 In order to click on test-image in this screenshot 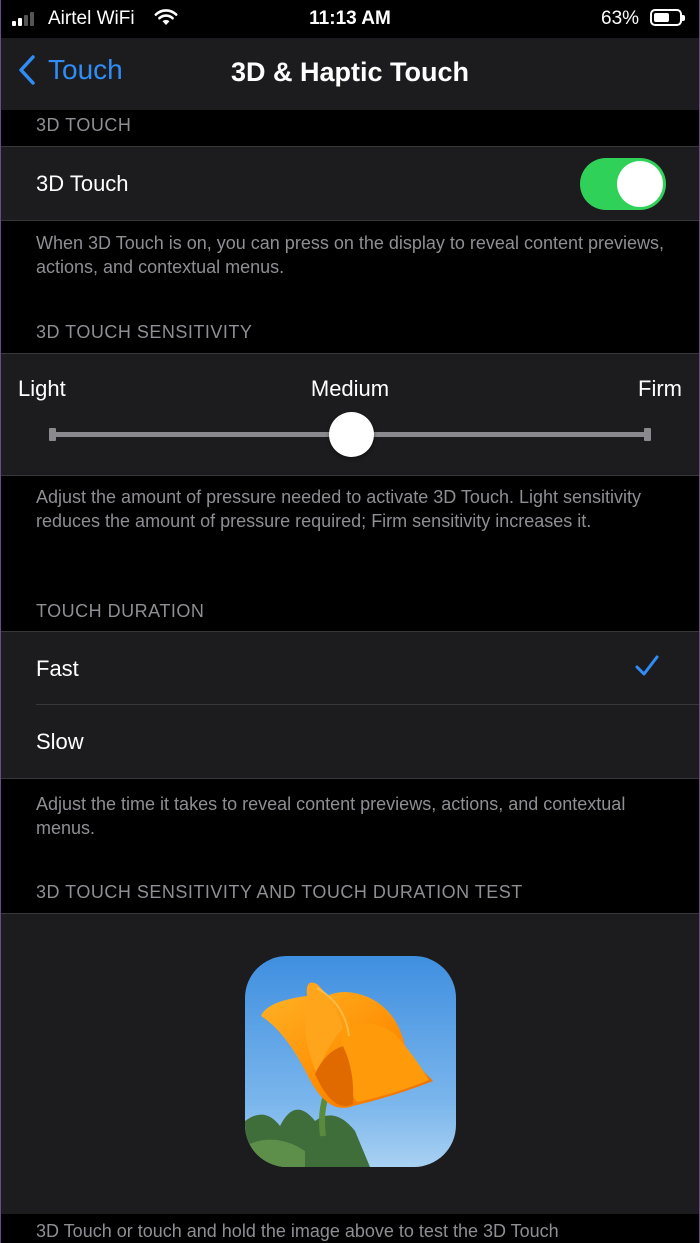, I will do `click(350, 1061)`.